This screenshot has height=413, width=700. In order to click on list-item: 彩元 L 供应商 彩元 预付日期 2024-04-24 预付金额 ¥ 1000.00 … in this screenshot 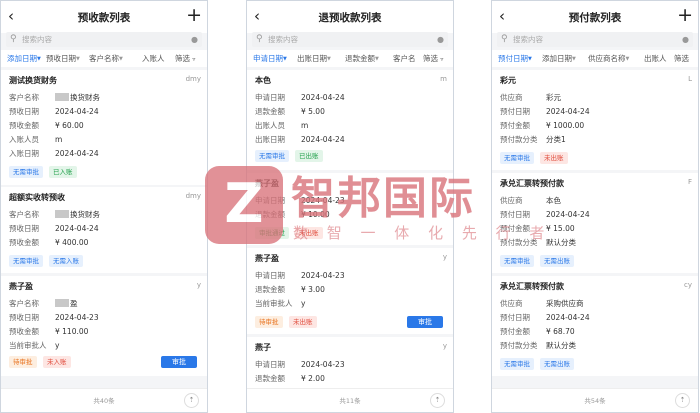, I will do `click(595, 120)`.